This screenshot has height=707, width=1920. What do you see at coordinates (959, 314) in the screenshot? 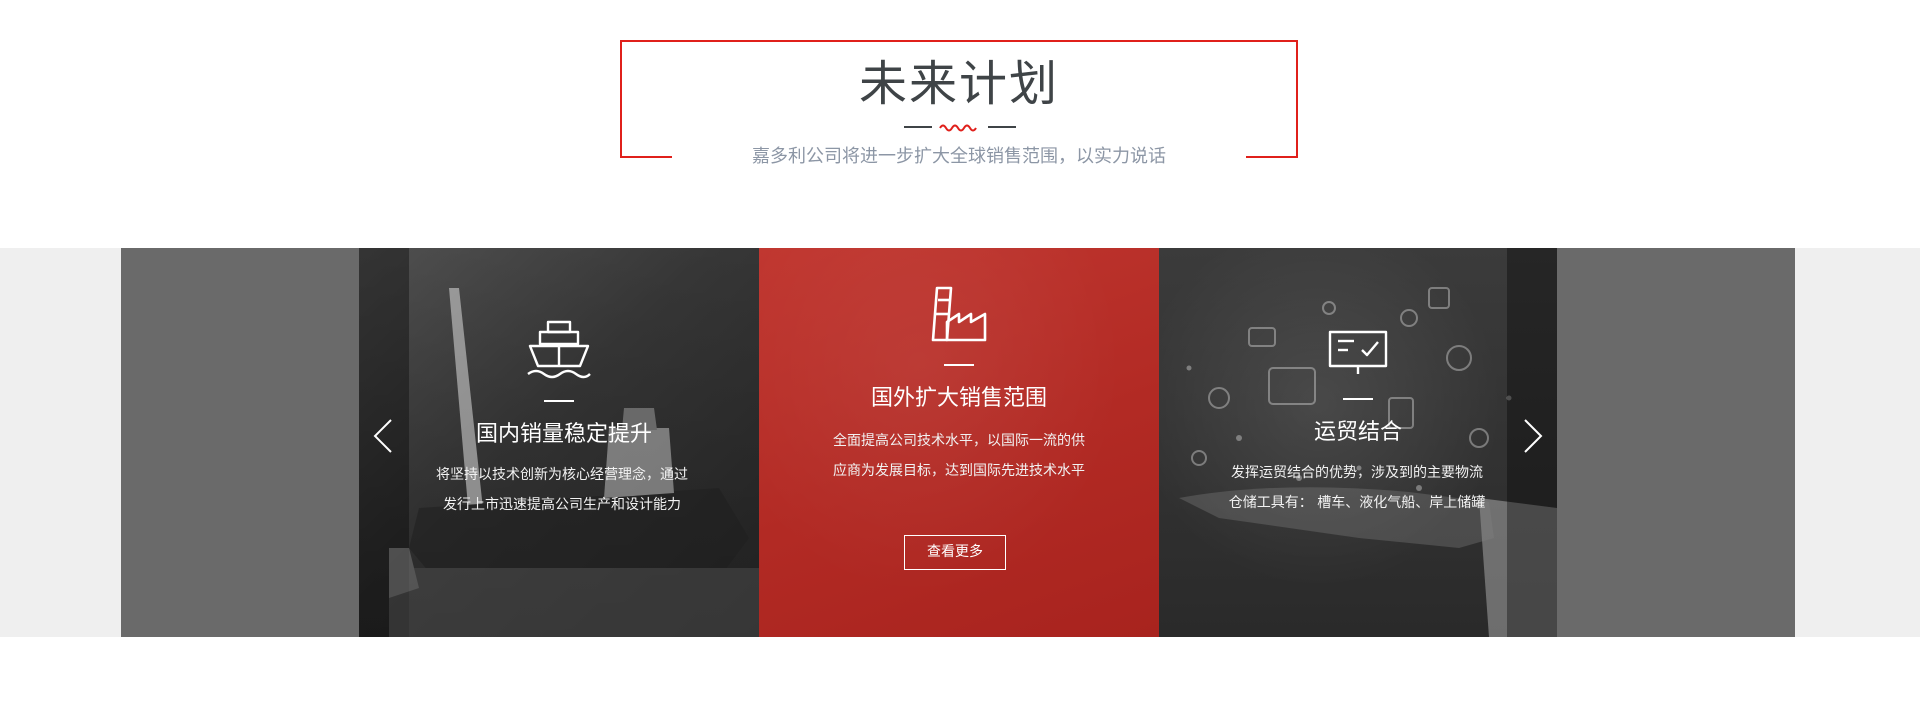
I see `factory-icon` at bounding box center [959, 314].